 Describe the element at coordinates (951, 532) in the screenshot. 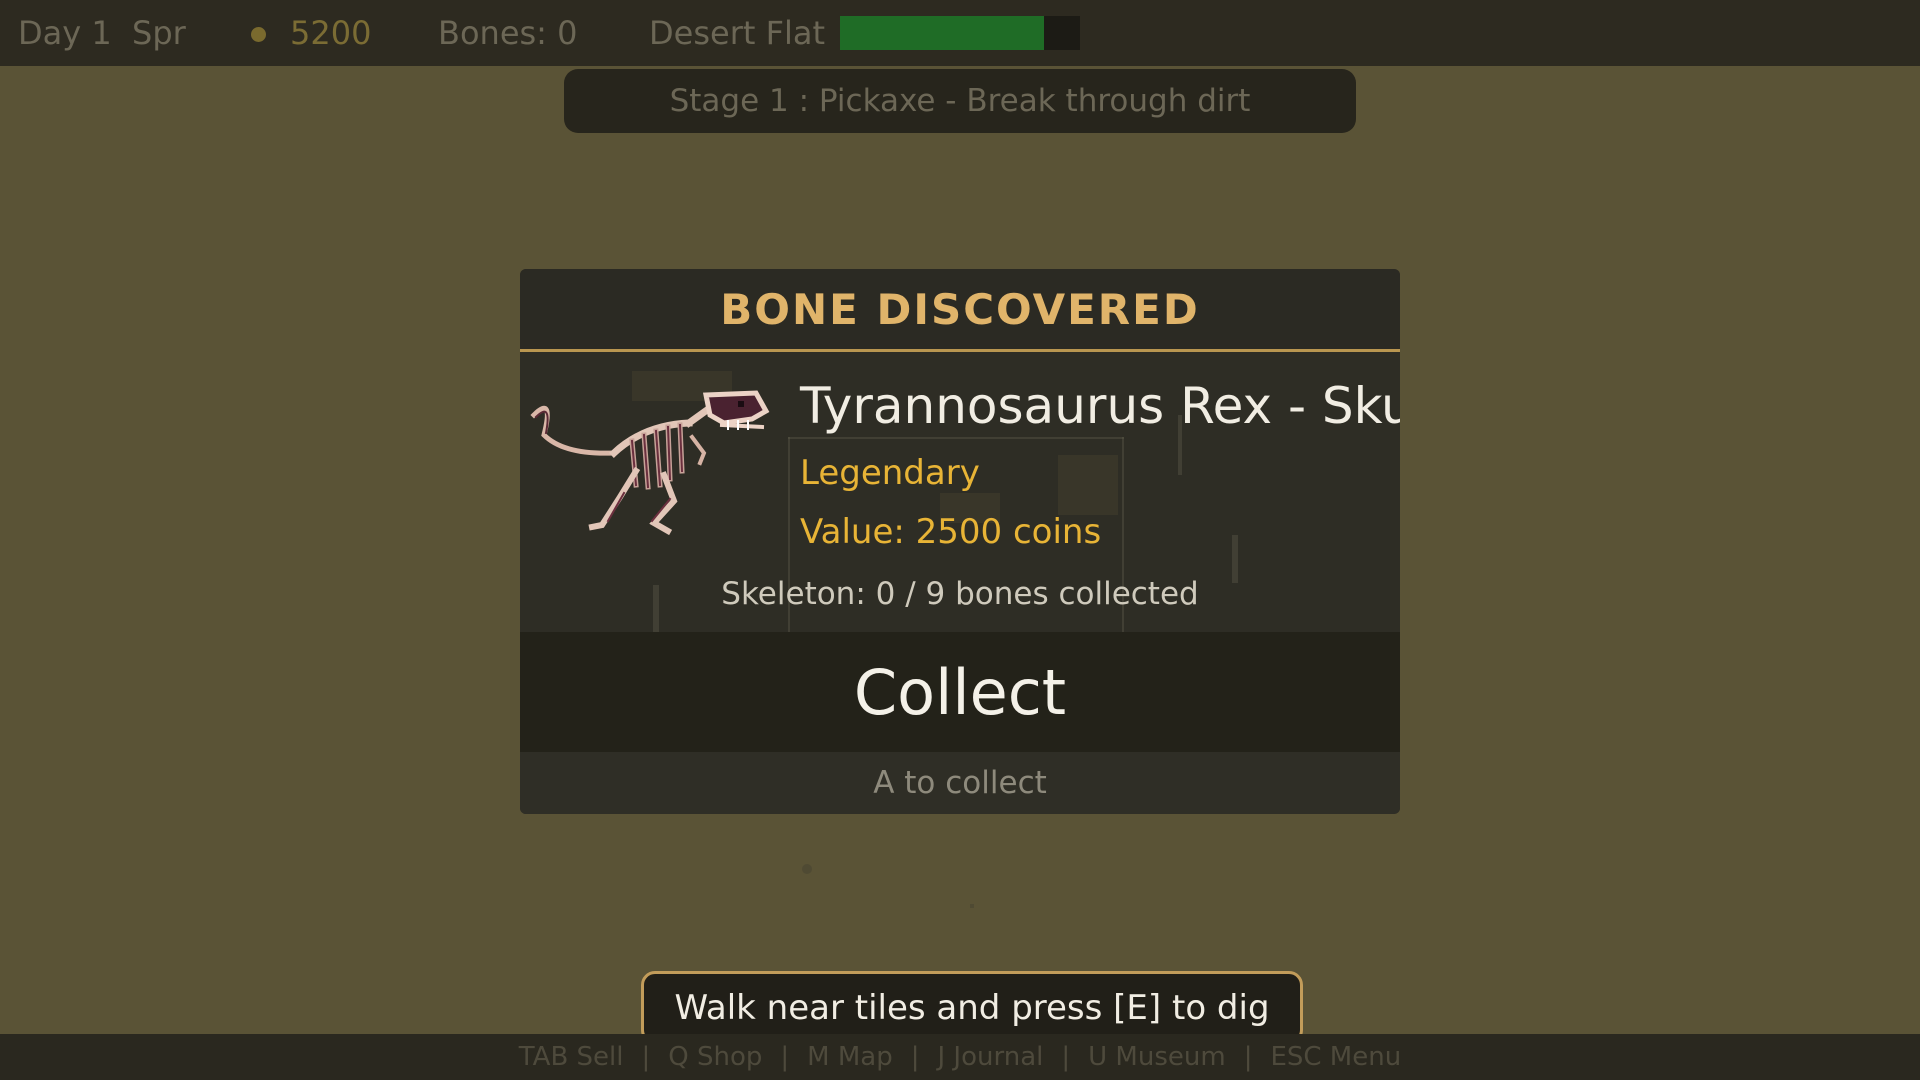

I see `value-label: Value: 2500 coins` at that location.